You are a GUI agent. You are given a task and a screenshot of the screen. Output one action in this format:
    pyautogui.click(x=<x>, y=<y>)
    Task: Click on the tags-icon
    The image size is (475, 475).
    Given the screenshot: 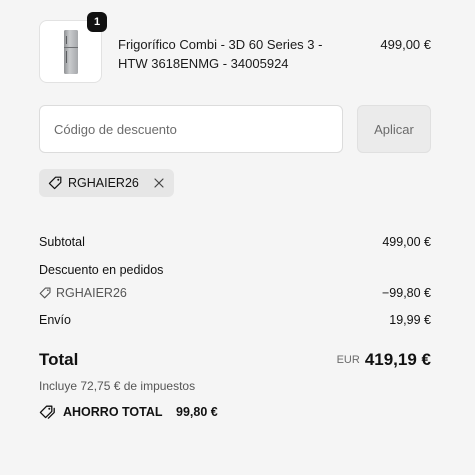 What is the action you would take?
    pyautogui.click(x=47, y=412)
    